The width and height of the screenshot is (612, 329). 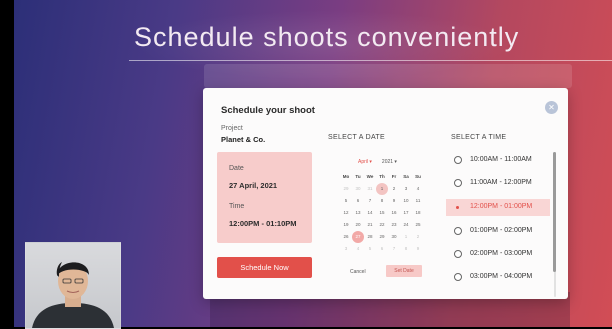 What do you see at coordinates (253, 185) in the screenshot?
I see `summary-date-value: 27 April, 2021` at bounding box center [253, 185].